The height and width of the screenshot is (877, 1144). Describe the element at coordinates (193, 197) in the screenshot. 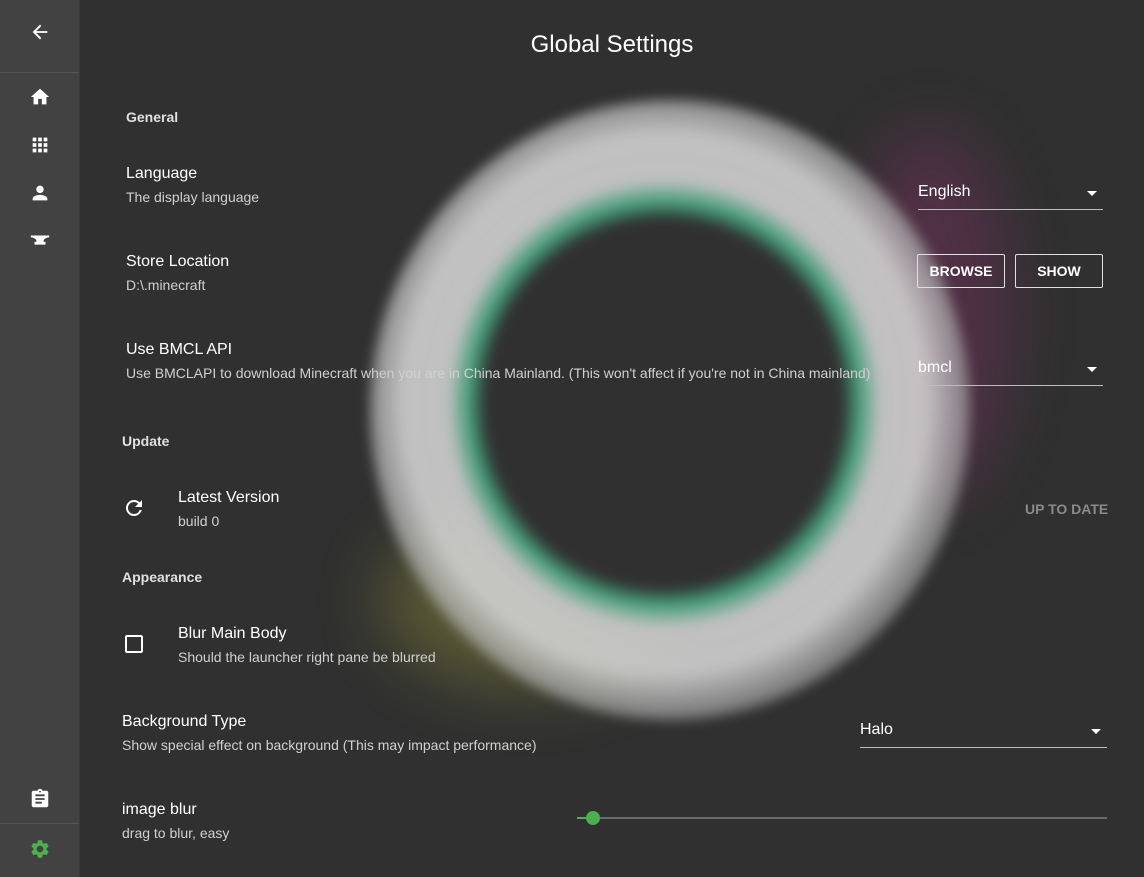

I see `language-description: The display language` at that location.